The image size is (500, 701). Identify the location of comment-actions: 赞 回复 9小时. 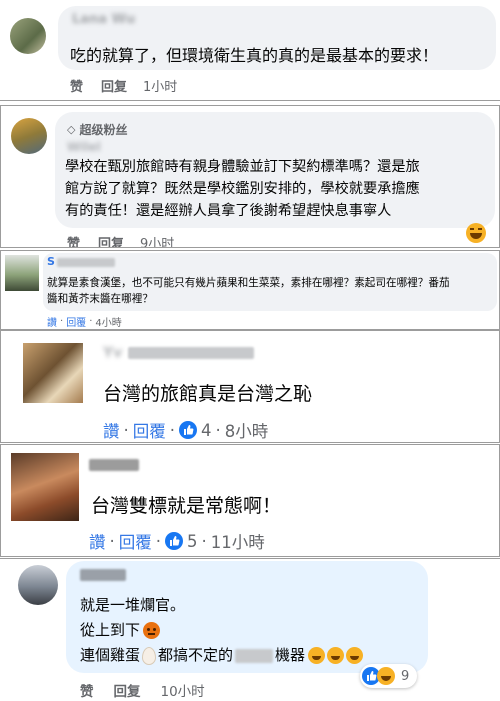
(120, 240).